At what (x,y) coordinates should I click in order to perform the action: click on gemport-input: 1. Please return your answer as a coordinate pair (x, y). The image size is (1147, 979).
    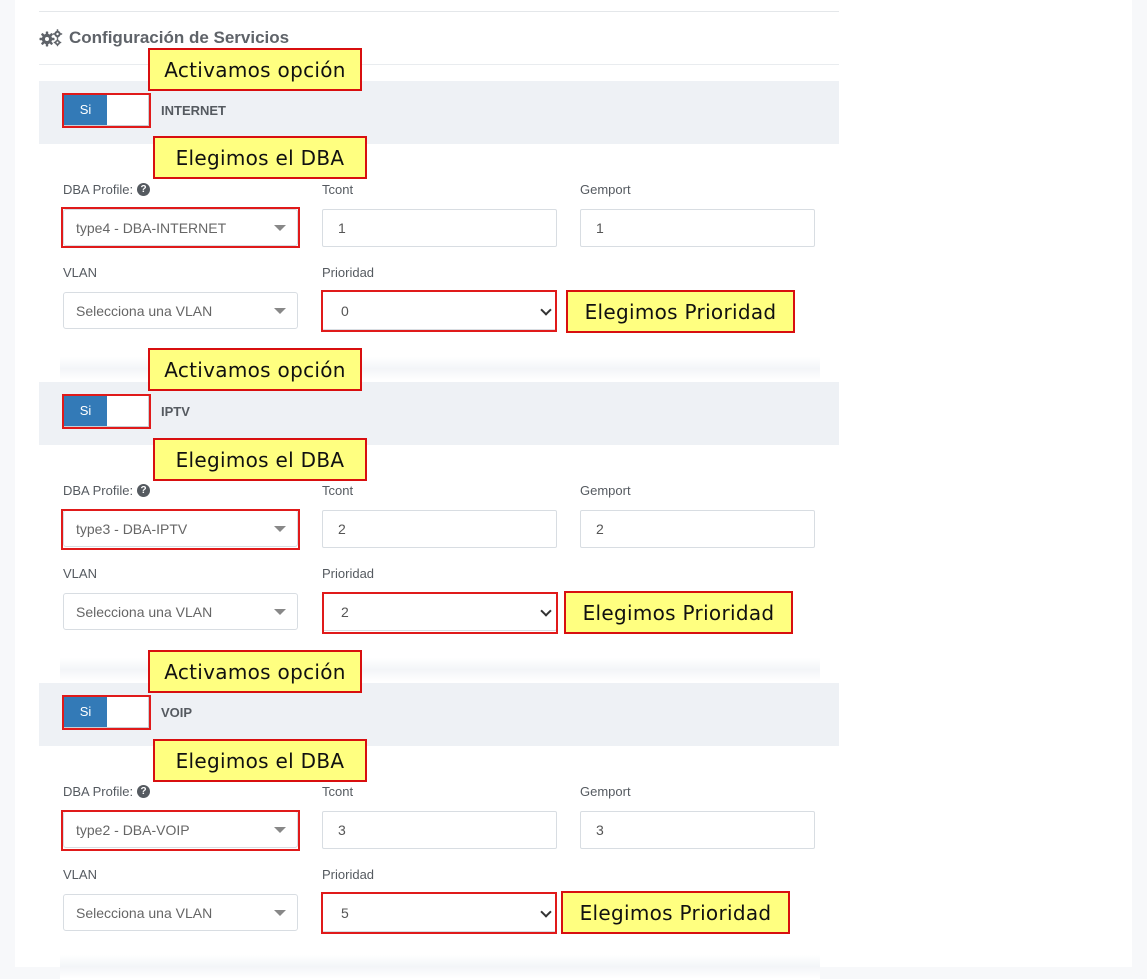
    Looking at the image, I should click on (697, 228).